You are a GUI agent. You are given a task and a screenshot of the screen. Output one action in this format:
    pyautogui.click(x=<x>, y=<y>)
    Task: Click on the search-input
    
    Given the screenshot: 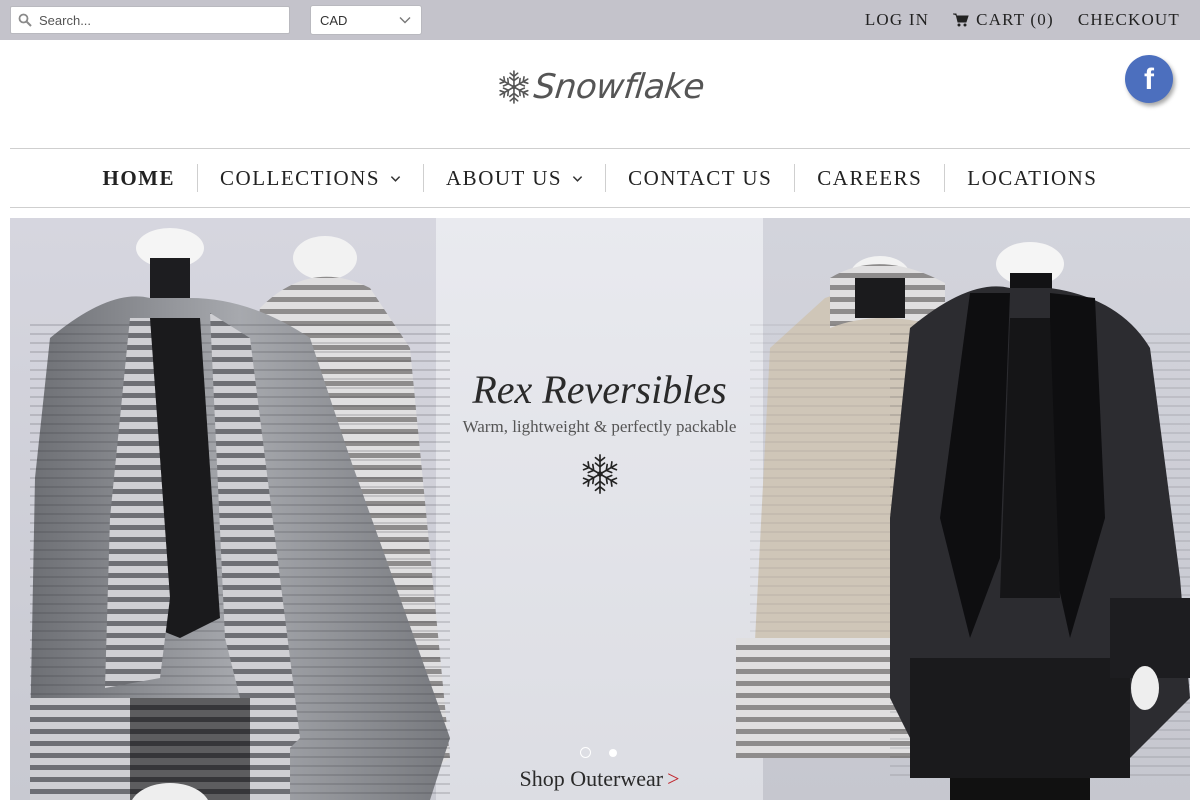 What is the action you would take?
    pyautogui.click(x=161, y=20)
    